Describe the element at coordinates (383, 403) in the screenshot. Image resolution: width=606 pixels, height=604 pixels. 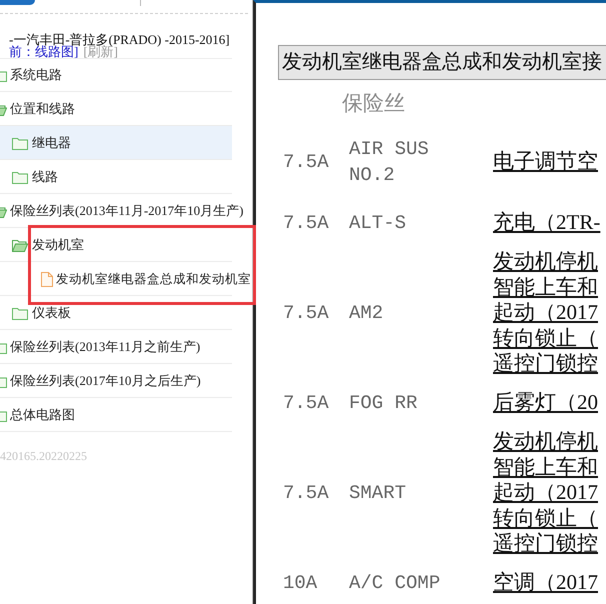
I see `fuse-name: FOG RR` at that location.